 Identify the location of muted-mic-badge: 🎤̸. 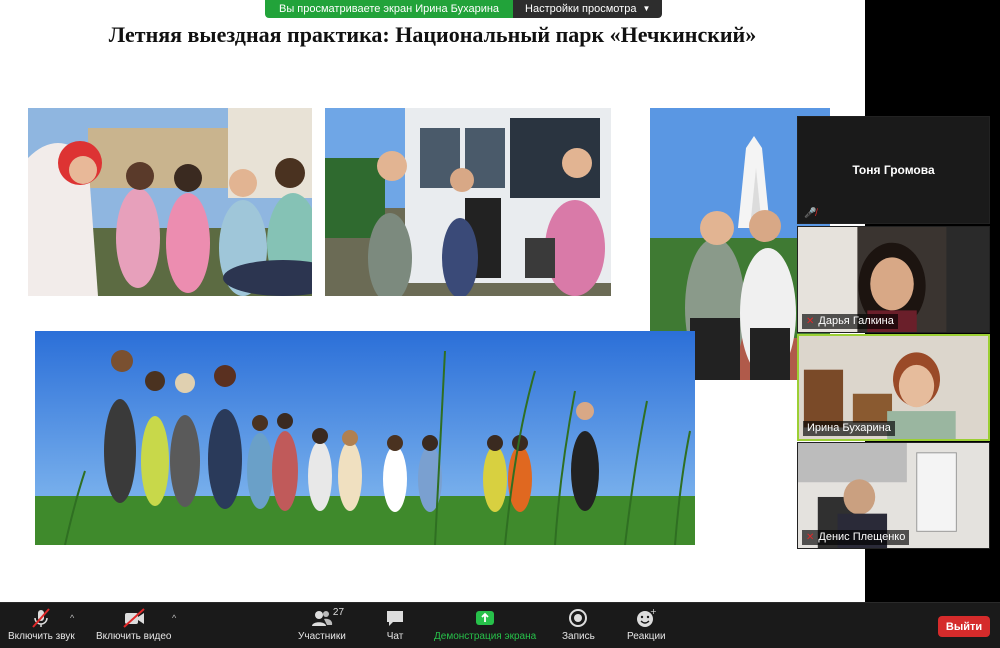
(810, 213).